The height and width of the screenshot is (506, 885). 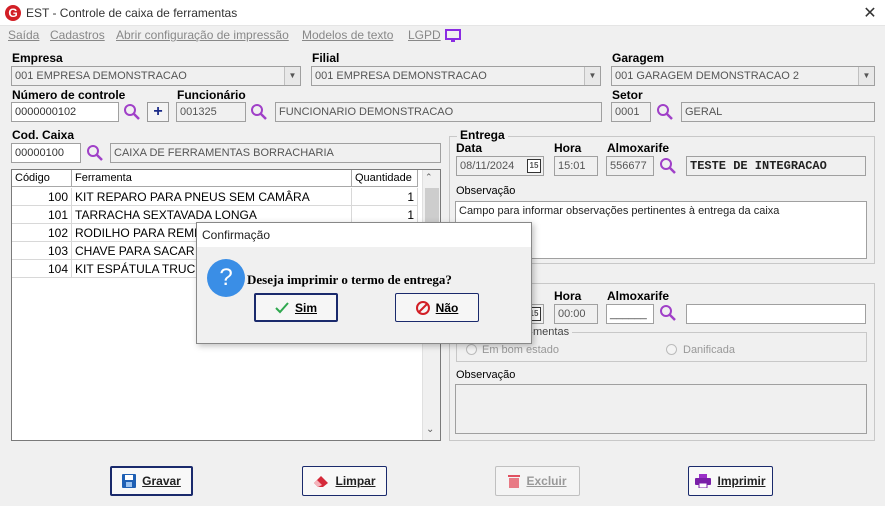 What do you see at coordinates (355, 481) in the screenshot?
I see `limpar-label: Limpar` at bounding box center [355, 481].